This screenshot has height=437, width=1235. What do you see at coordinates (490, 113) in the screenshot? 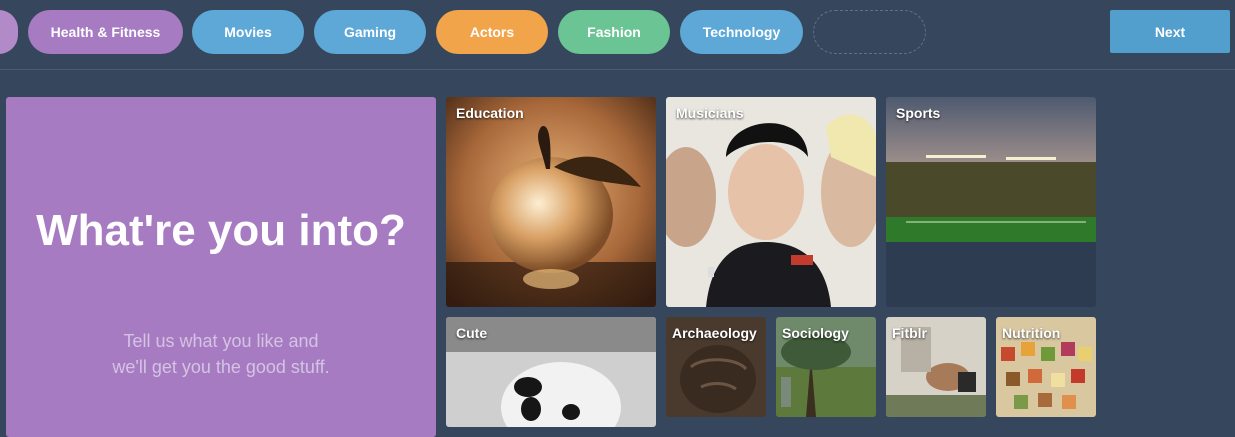
I see `tile-label: Education` at bounding box center [490, 113].